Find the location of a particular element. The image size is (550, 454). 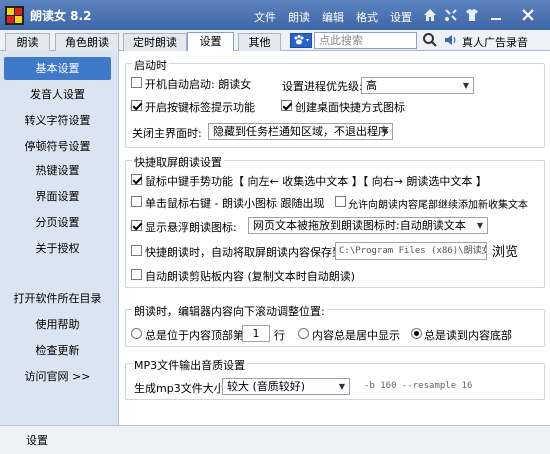

app-title: 朗读女 8.2 is located at coordinates (61, 16).